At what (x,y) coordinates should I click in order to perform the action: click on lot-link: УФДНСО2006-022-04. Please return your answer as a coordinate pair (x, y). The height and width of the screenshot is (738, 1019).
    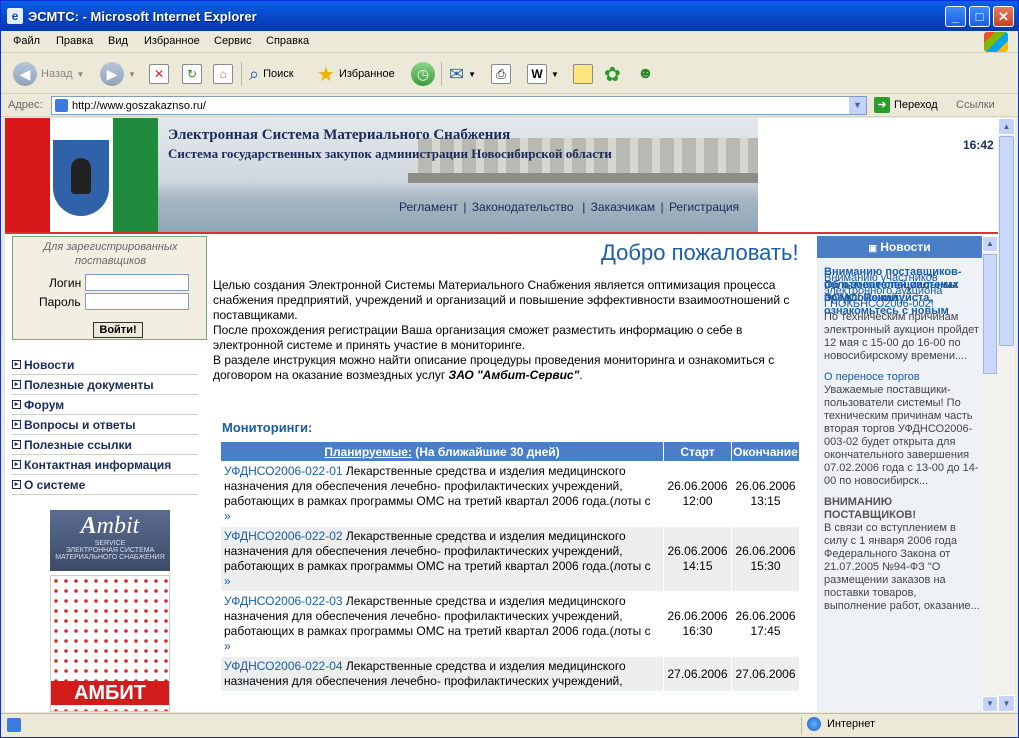
    Looking at the image, I should click on (283, 666).